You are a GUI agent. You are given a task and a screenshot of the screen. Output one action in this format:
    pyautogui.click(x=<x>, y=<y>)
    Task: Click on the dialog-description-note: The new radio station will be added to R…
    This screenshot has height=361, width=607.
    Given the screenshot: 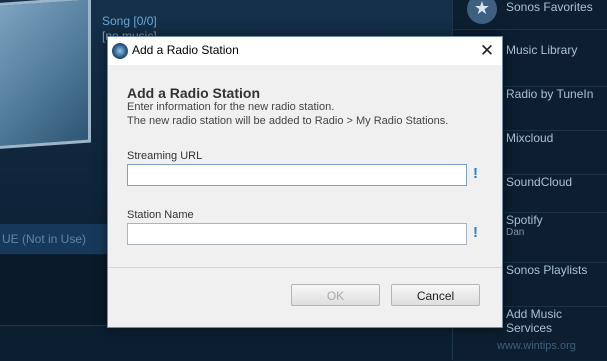 What is the action you would take?
    pyautogui.click(x=288, y=121)
    